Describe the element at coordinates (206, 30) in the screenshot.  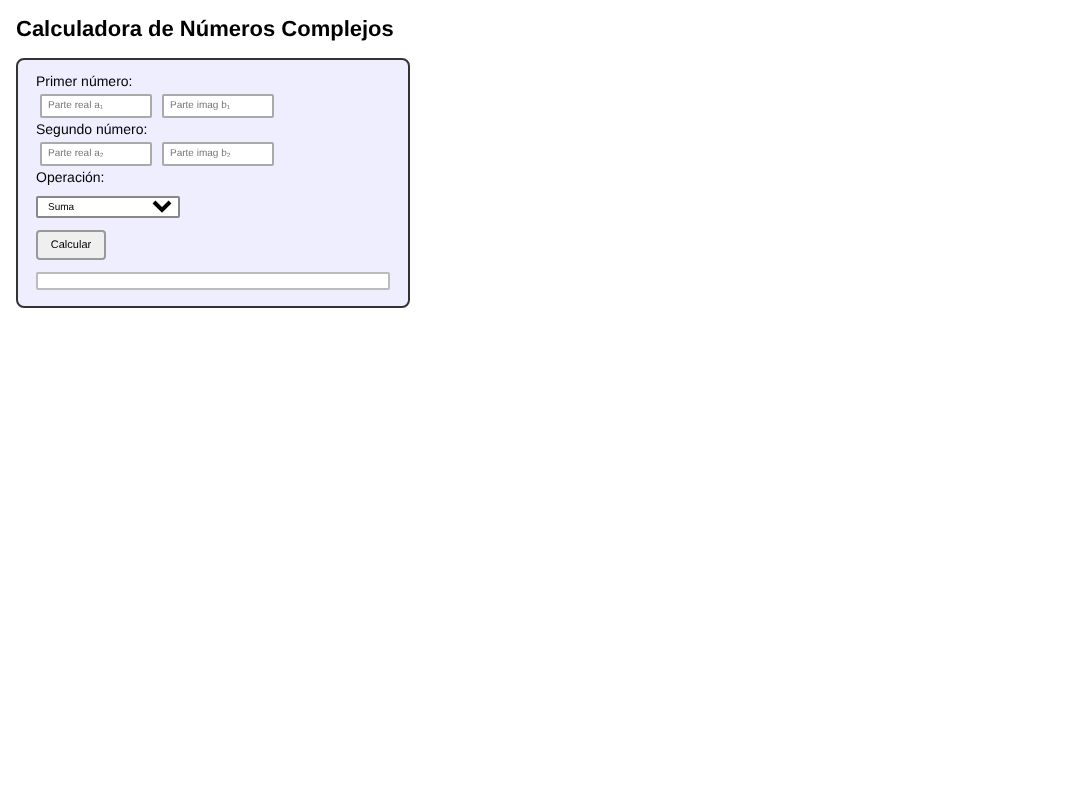
I see `page-title: Calculadora de Números Complejos` at that location.